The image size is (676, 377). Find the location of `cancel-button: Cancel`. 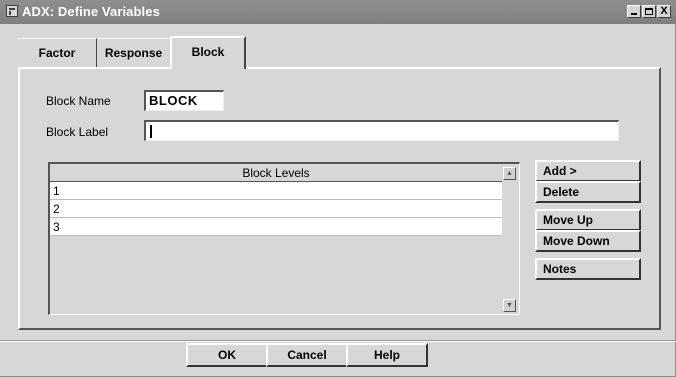

cancel-button: Cancel is located at coordinates (307, 355).